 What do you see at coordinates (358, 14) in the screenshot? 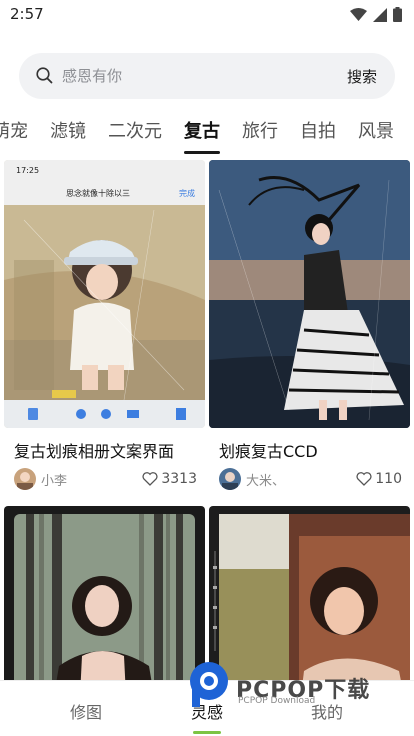
I see `wifi-icon` at bounding box center [358, 14].